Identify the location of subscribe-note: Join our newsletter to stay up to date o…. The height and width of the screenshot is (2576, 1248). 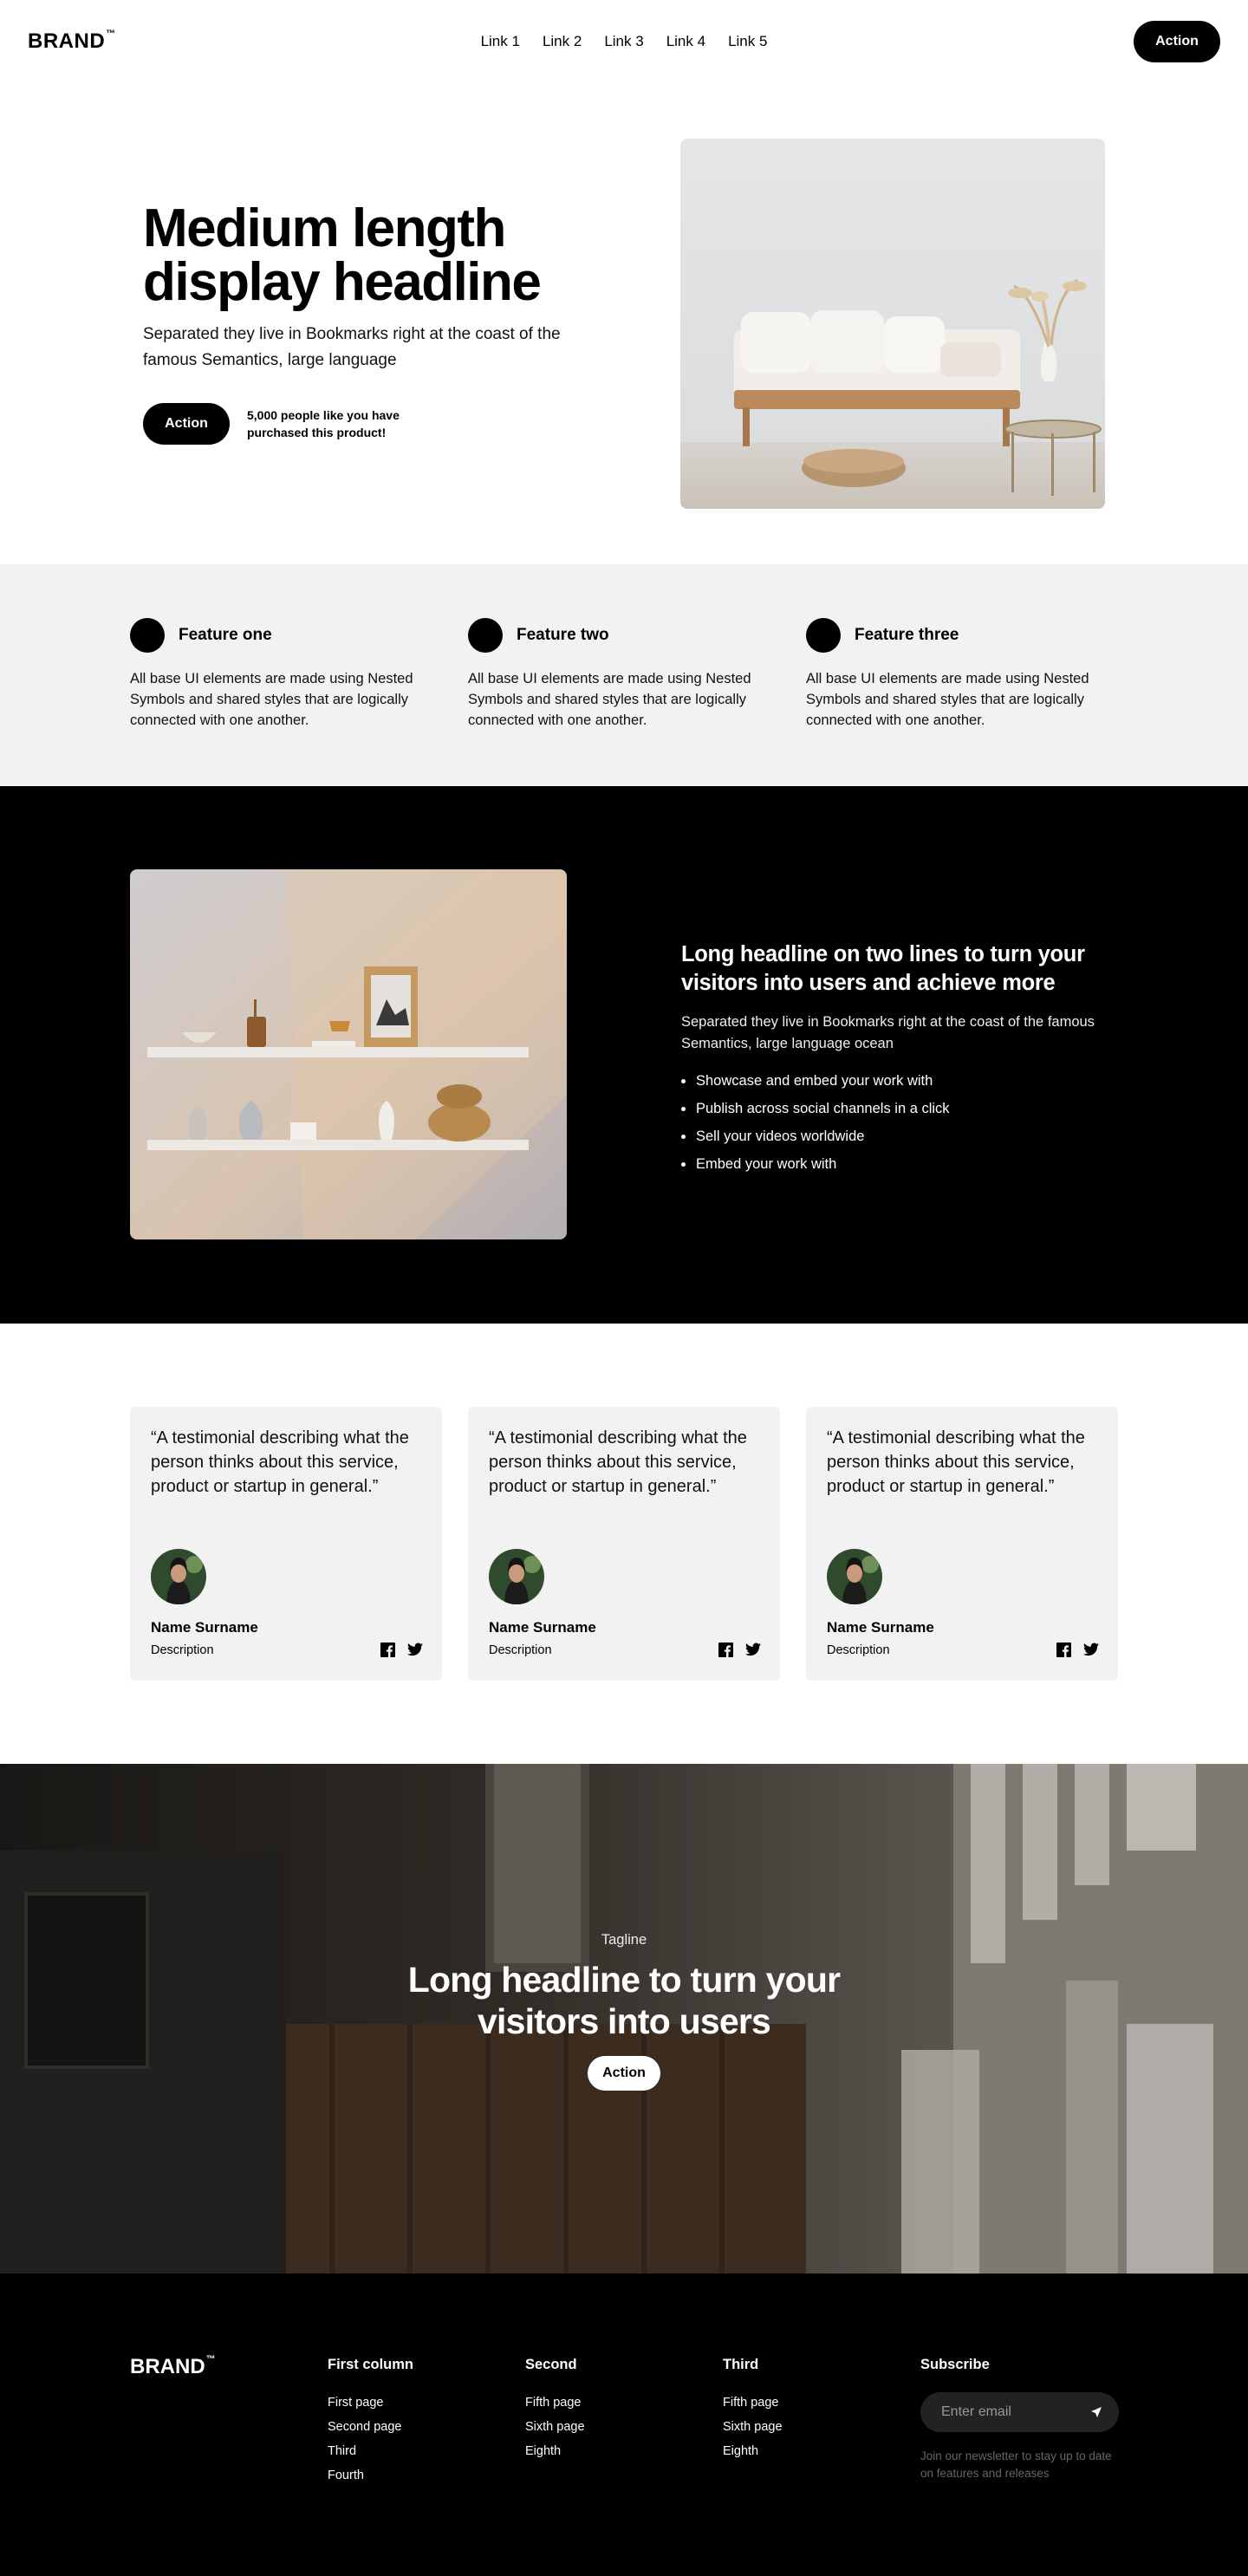
(1016, 2464).